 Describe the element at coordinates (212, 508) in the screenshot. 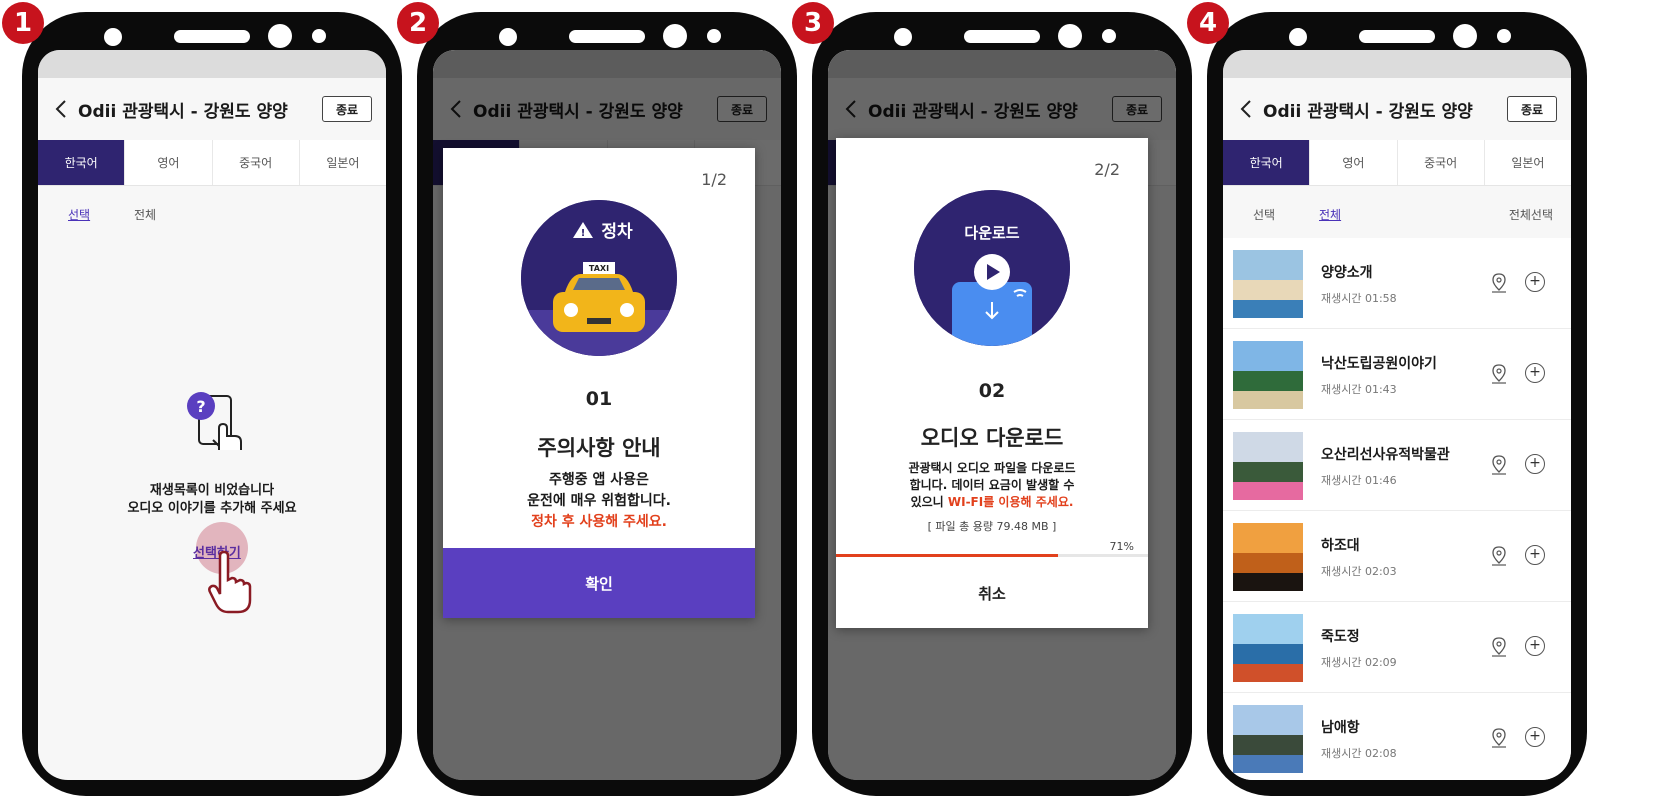

I see `empty-line-2: 오디오 이야기를 추가해 주세요` at that location.